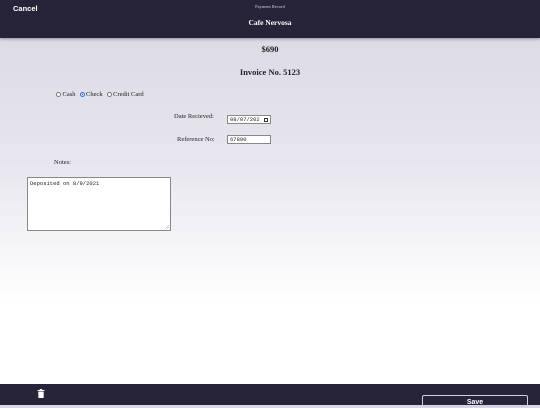  What do you see at coordinates (94, 94) in the screenshot?
I see `check-label: Check` at bounding box center [94, 94].